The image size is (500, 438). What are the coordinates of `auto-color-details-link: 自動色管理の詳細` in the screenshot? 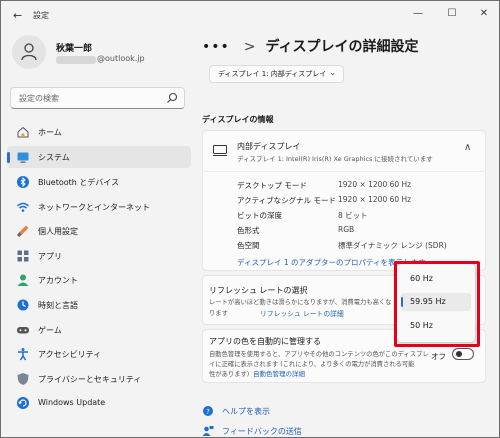 It's located at (279, 373).